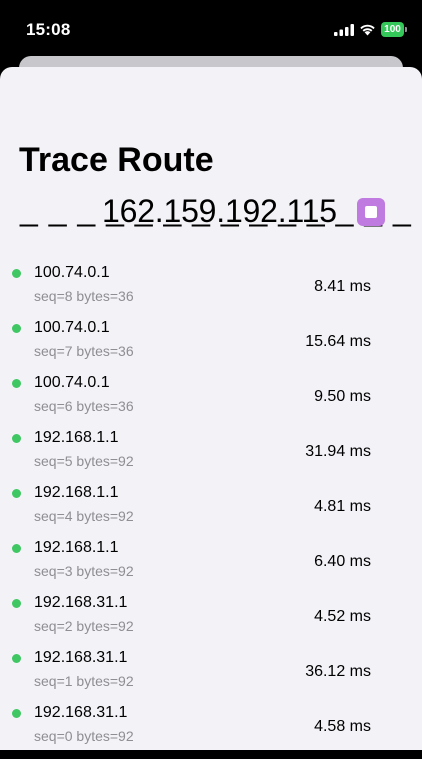 This screenshot has height=759, width=422. I want to click on hop-row: 100.74.0.1 seq=8 bytes=36 8.41 ms, so click(211, 291).